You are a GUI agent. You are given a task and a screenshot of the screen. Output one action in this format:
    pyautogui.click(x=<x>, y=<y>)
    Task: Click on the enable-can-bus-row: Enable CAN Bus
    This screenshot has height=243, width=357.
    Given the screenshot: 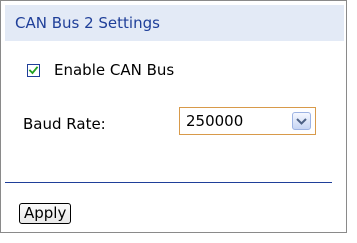 What is the action you would take?
    pyautogui.click(x=100, y=70)
    